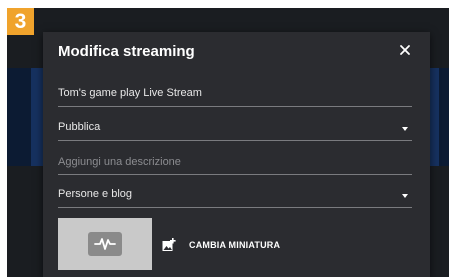 This screenshot has height=277, width=456. I want to click on dialog-header: Modifica streaming, so click(236, 51).